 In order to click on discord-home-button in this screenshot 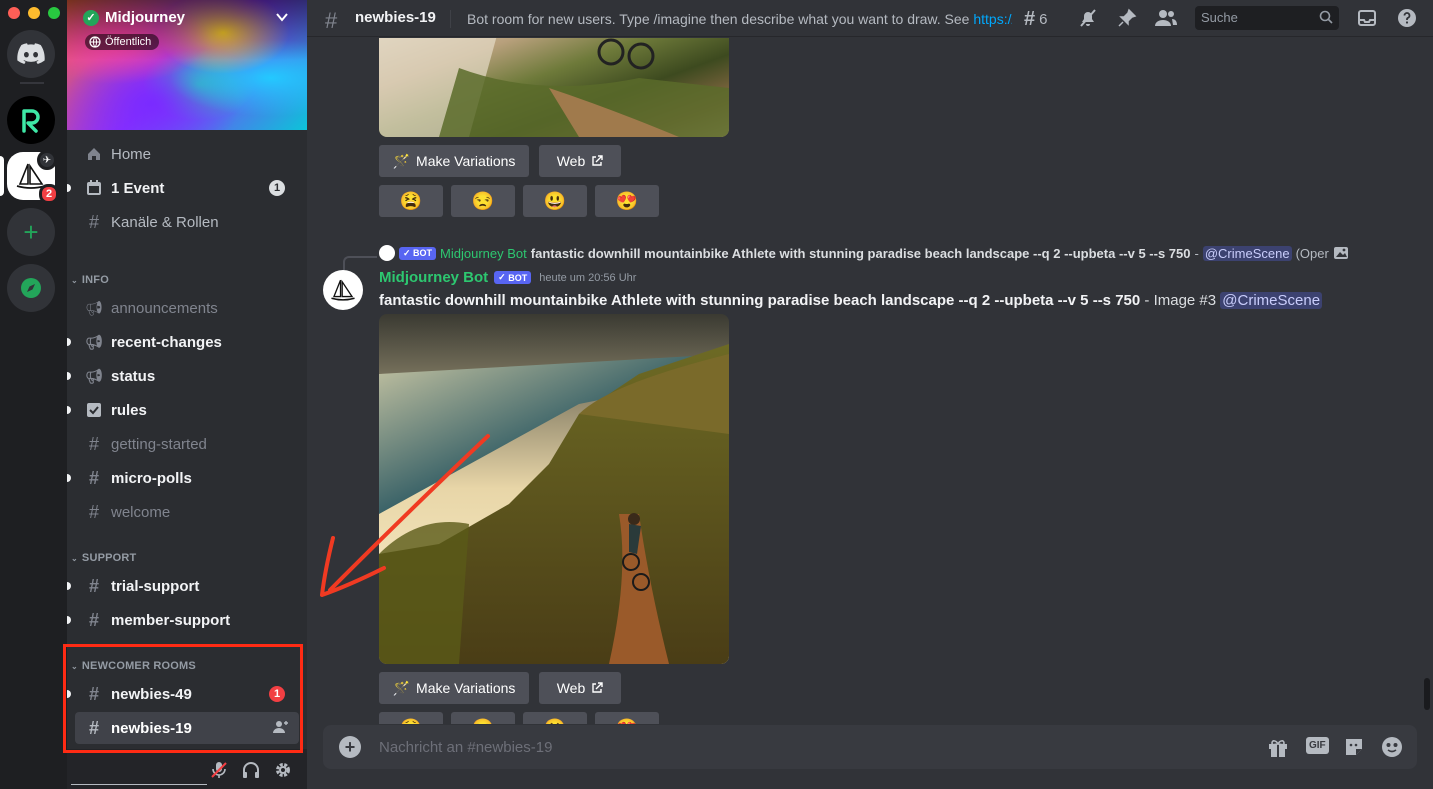, I will do `click(31, 54)`.